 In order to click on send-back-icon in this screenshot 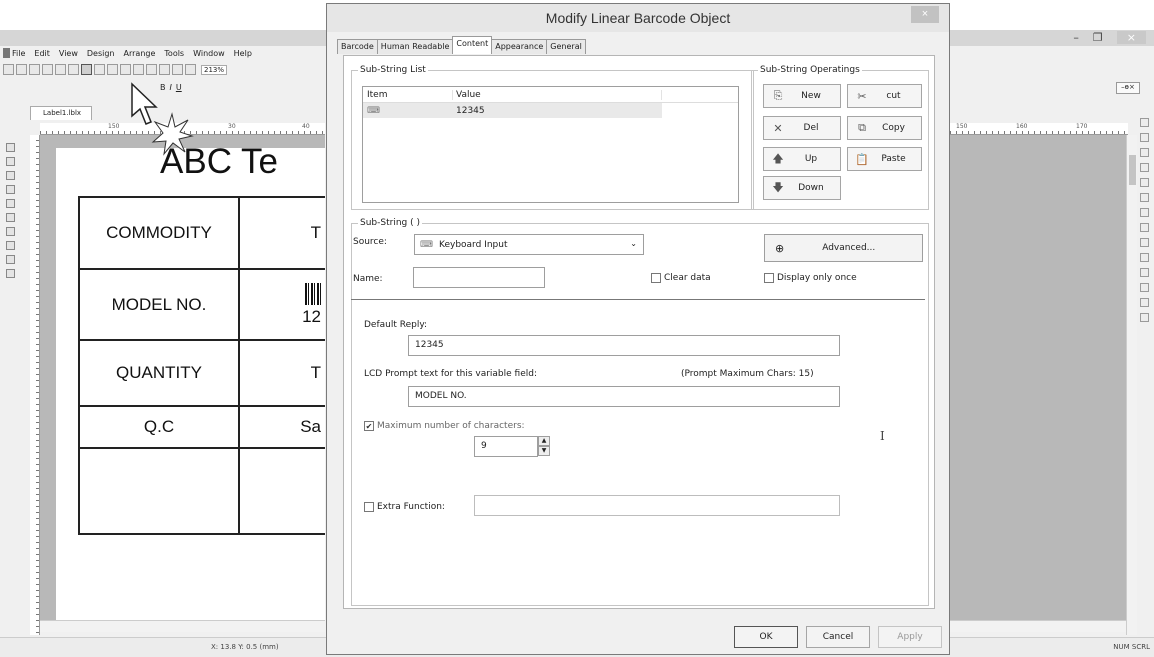, I will do `click(1144, 287)`.